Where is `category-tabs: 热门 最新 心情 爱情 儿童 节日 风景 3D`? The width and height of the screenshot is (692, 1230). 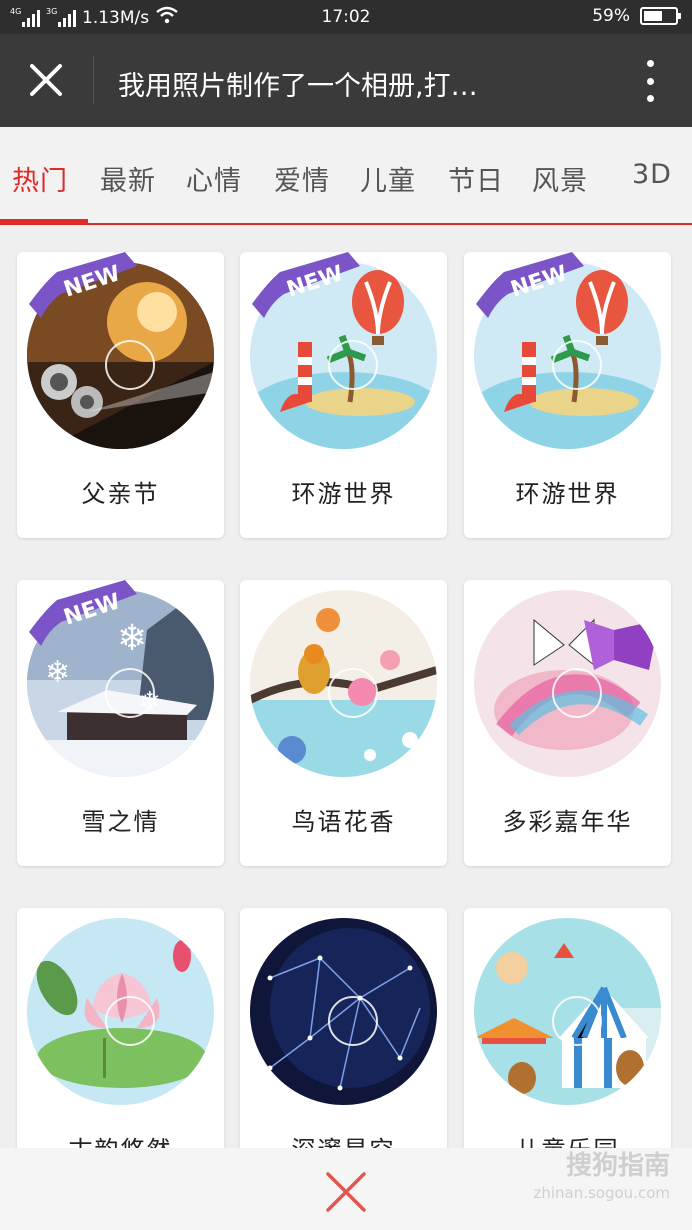 category-tabs: 热门 最新 心情 爱情 儿童 节日 风景 3D is located at coordinates (346, 176).